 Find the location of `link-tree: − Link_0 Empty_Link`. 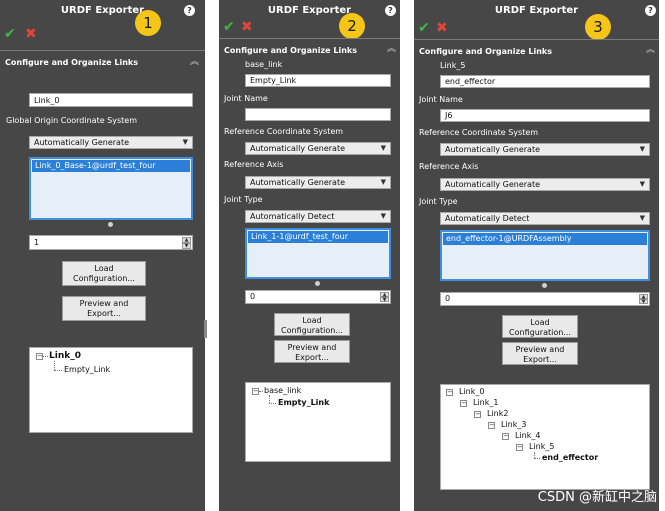

link-tree: − Link_0 Empty_Link is located at coordinates (111, 390).